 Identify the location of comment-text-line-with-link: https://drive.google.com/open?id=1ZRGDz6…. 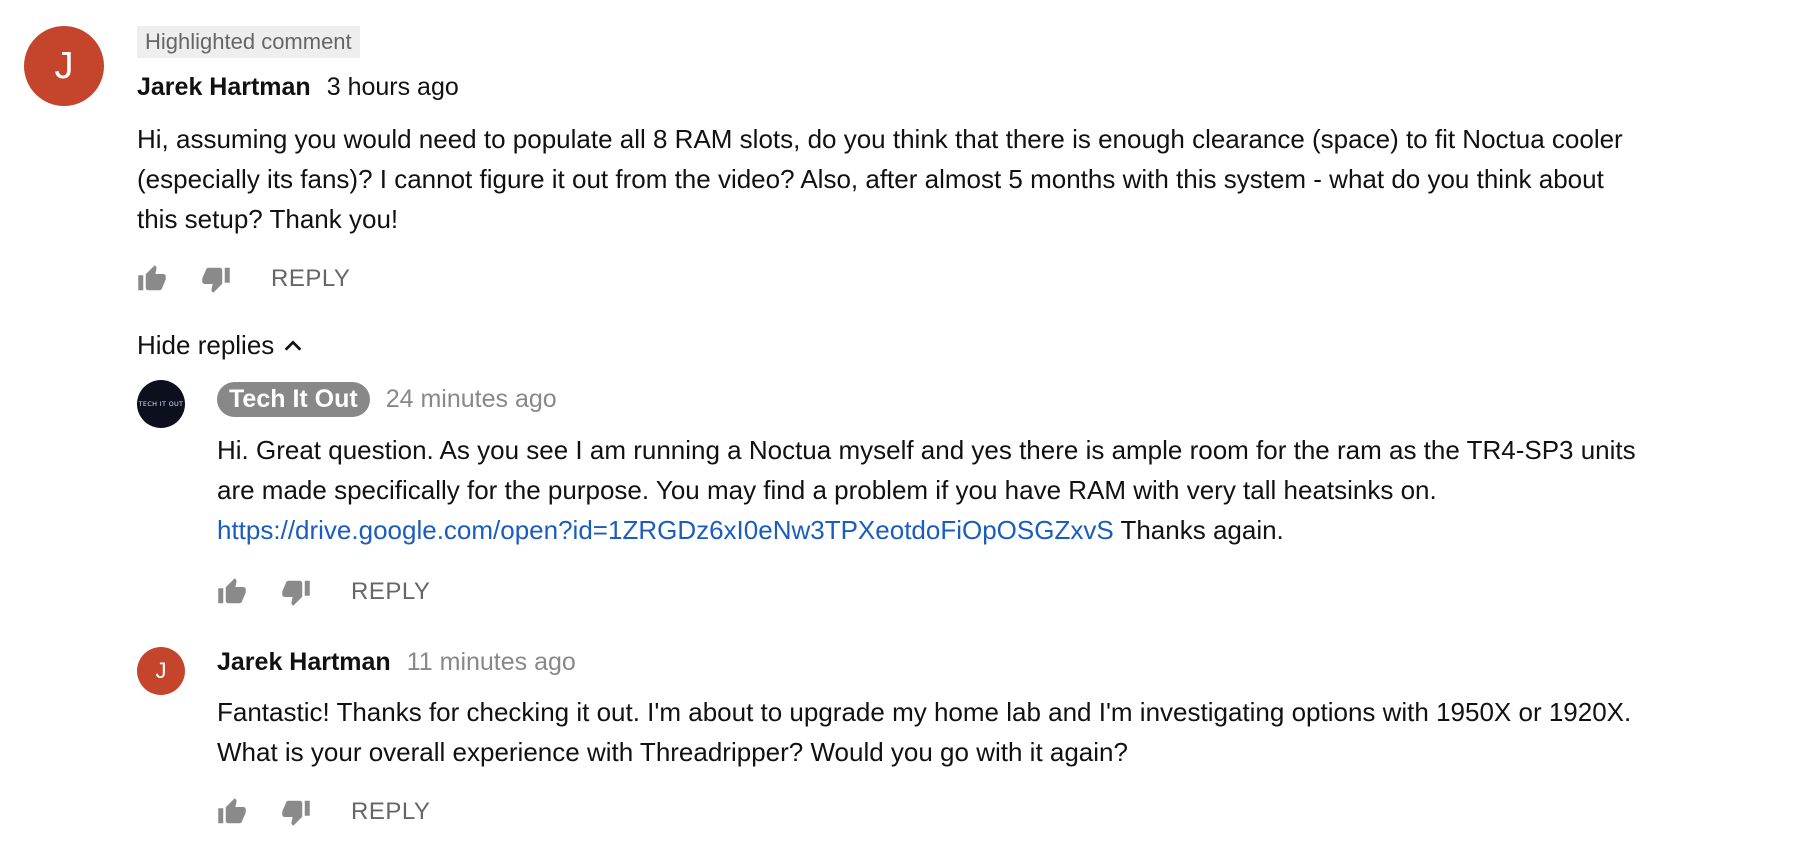
(926, 530).